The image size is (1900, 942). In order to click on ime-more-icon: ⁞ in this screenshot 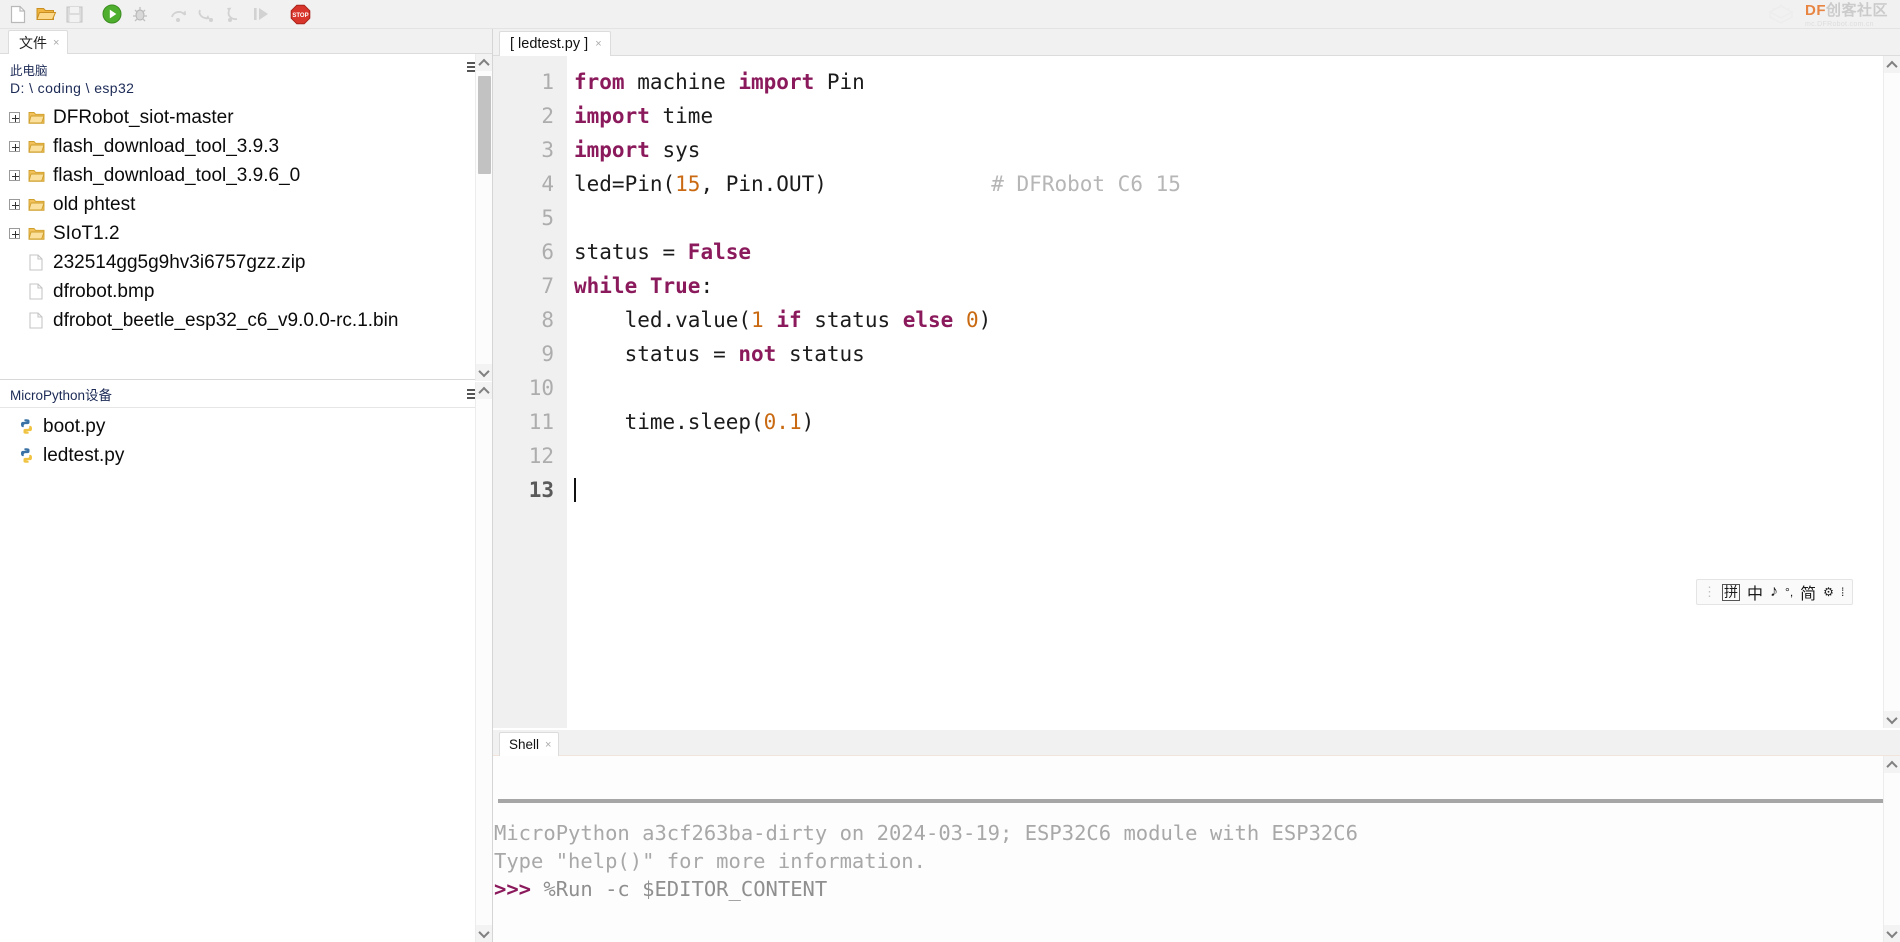, I will do `click(1842, 592)`.